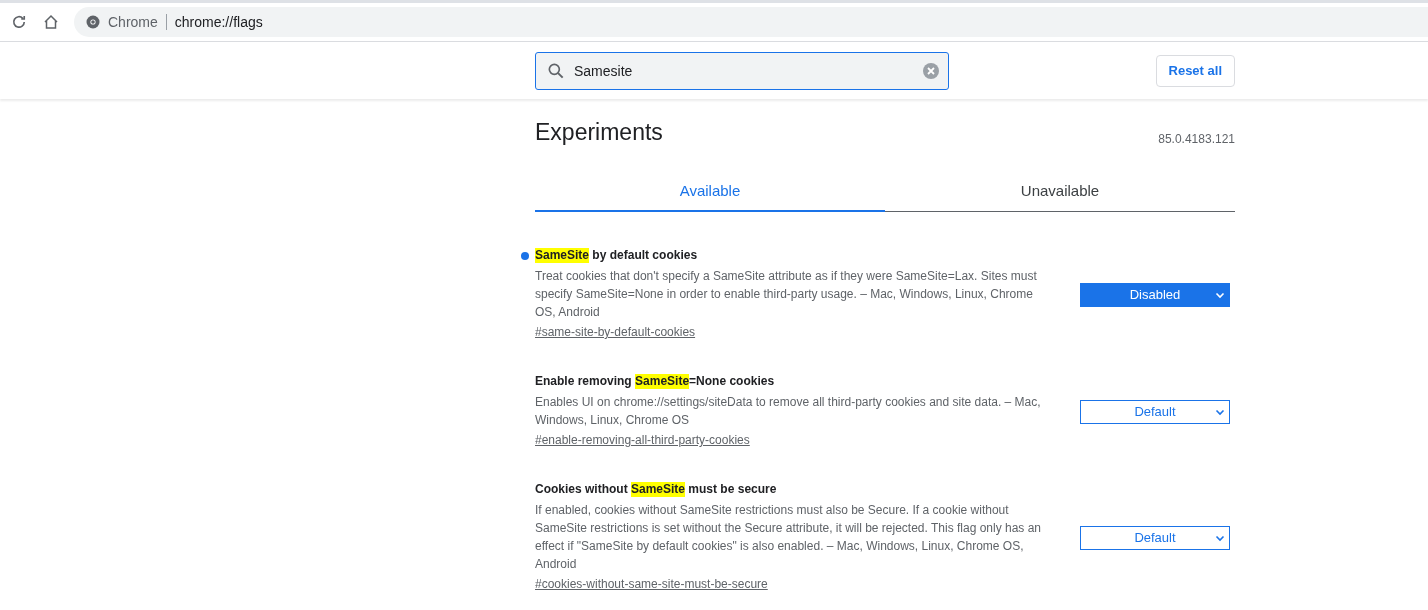  Describe the element at coordinates (218, 22) in the screenshot. I see `url-text: chrome://flags` at that location.